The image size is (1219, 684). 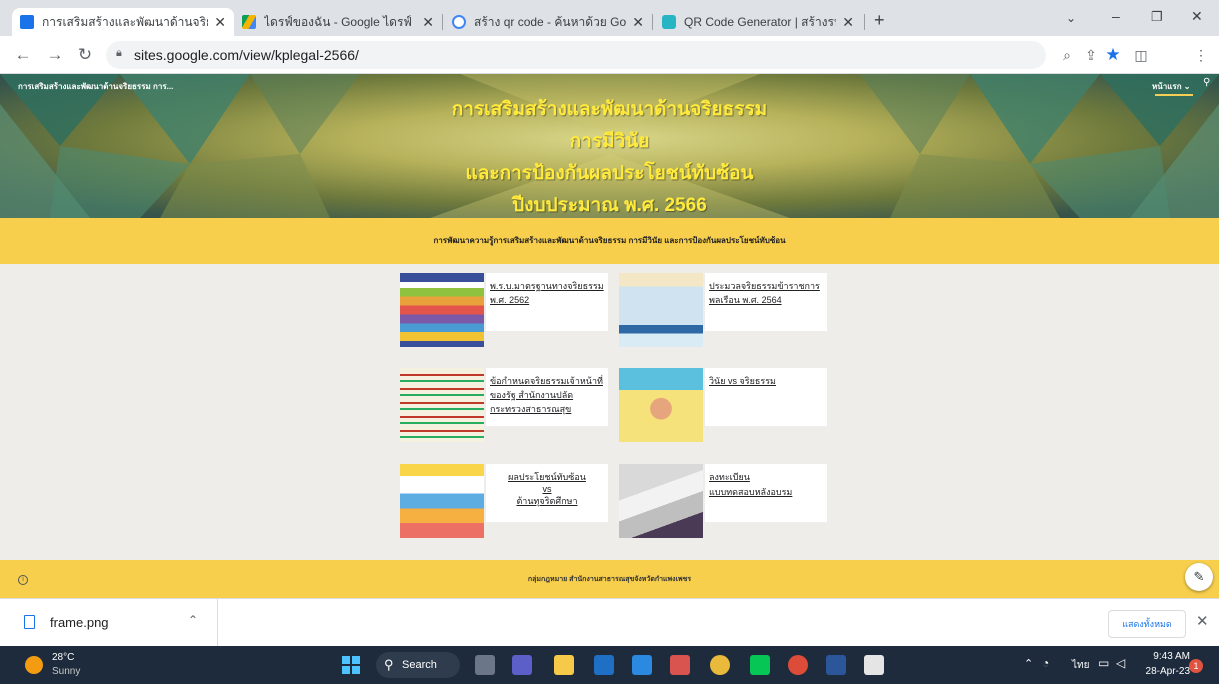 I want to click on weather-condition: Sunny, so click(x=66, y=671).